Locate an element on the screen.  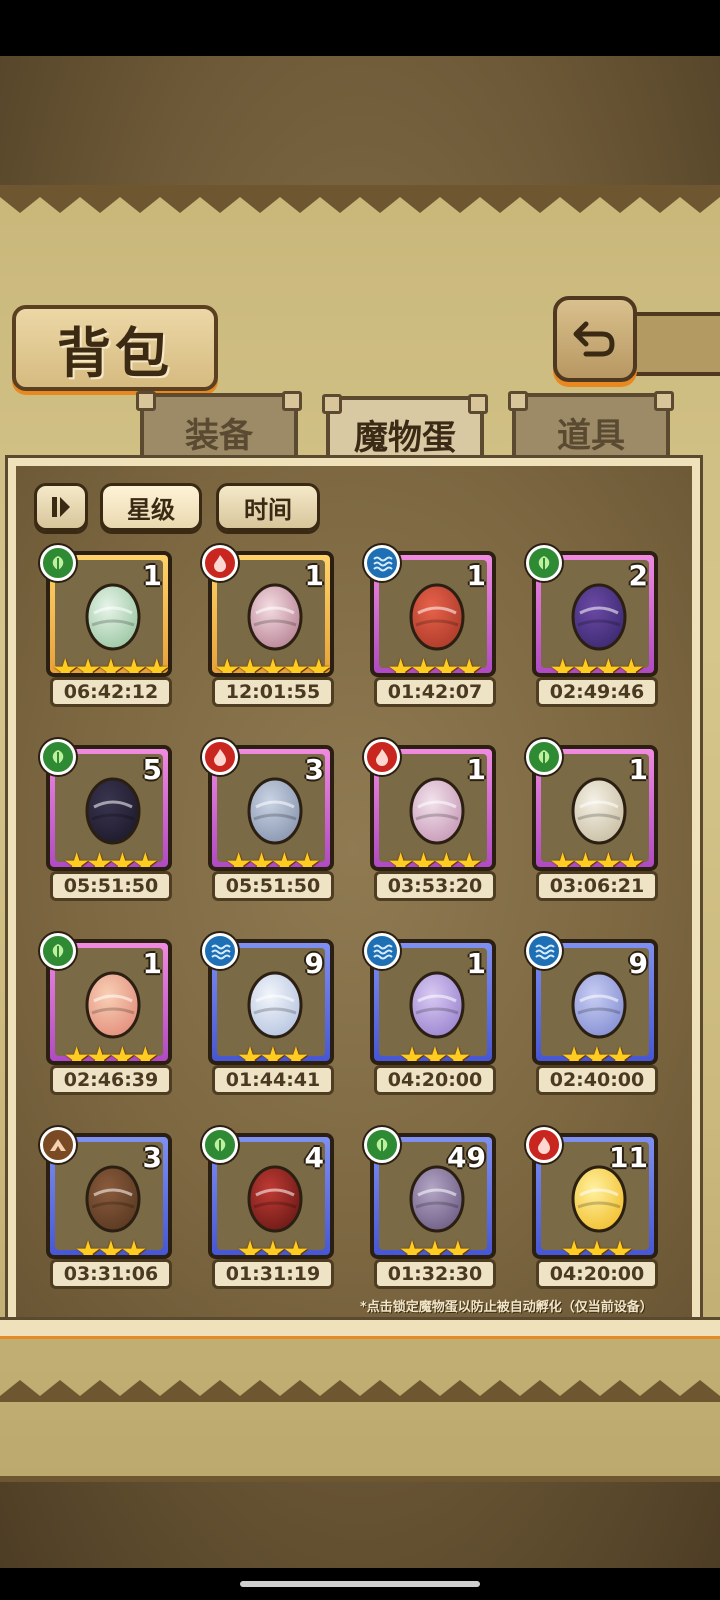
sort-by-time-label: 时间 is located at coordinates (268, 509).